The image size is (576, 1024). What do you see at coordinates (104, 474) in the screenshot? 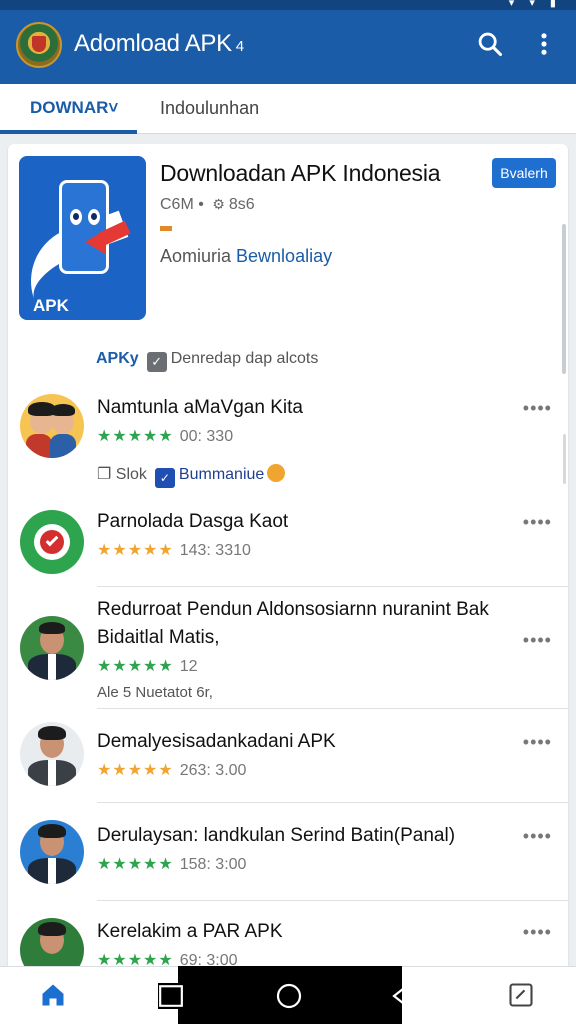
I see `comment-icon: ❐` at bounding box center [104, 474].